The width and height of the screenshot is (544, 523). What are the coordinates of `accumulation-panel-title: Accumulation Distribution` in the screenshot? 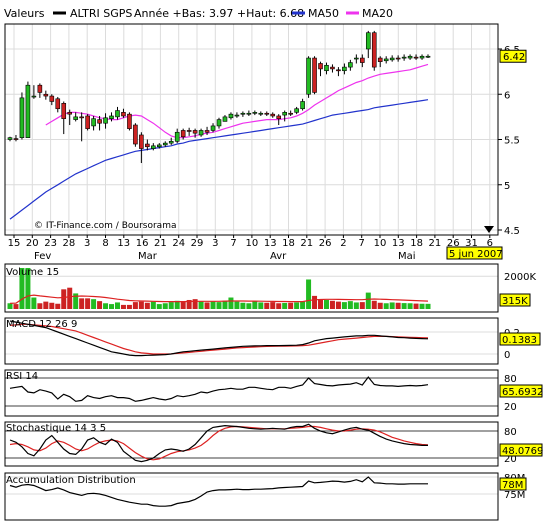 It's located at (71, 480).